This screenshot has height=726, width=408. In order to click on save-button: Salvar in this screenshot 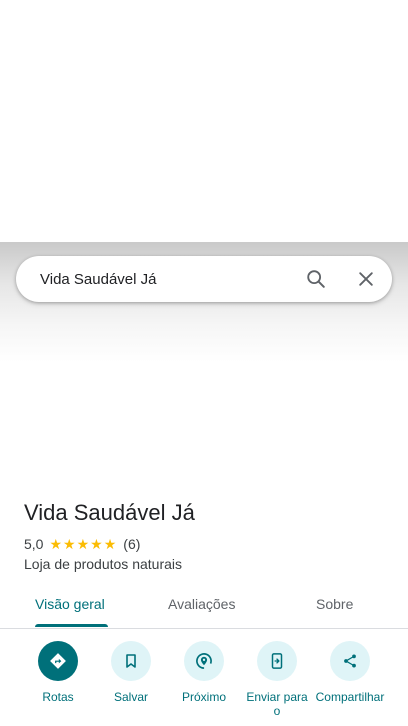, I will do `click(131, 672)`.